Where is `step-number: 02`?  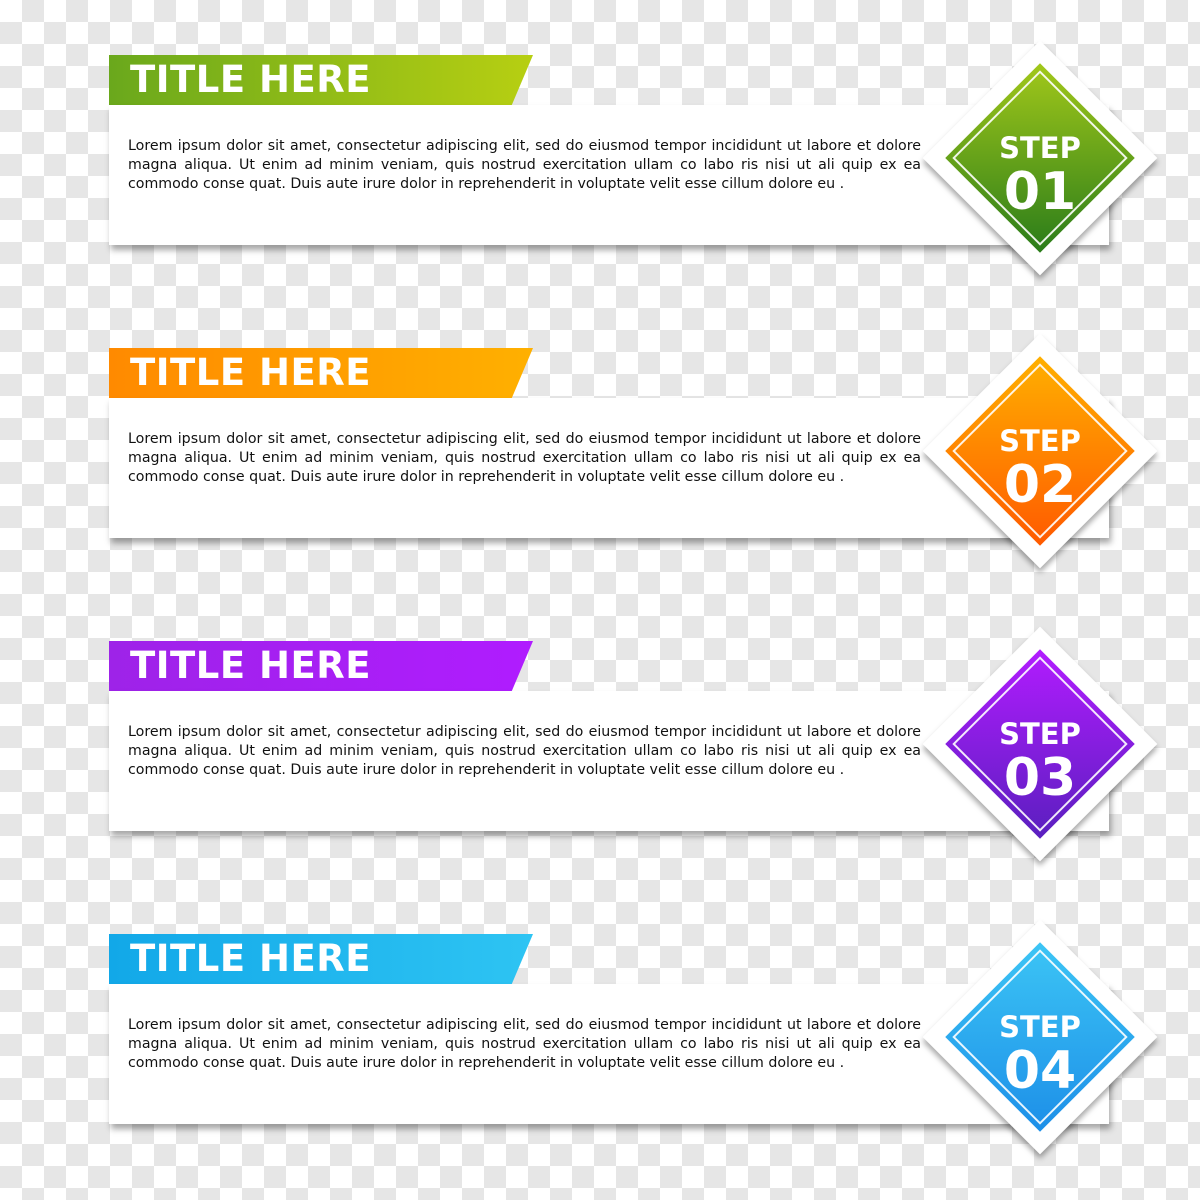
step-number: 02 is located at coordinates (1040, 485).